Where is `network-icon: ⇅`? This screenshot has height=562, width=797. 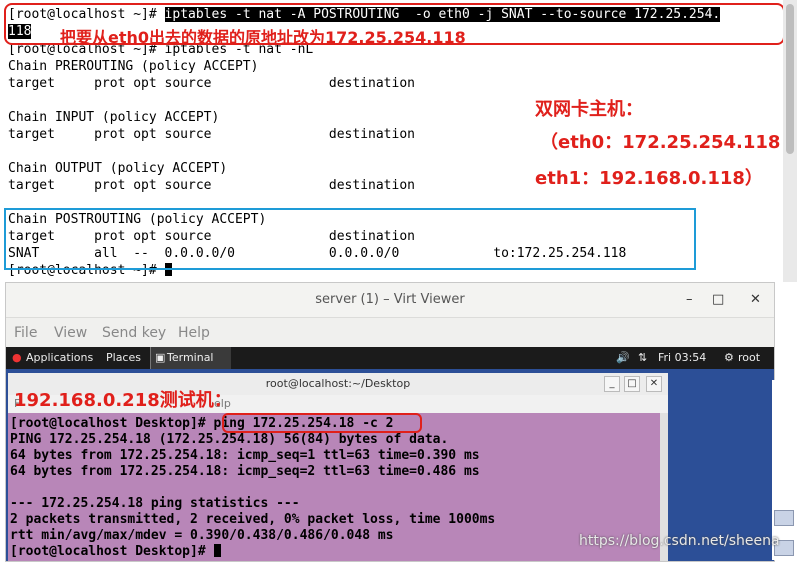
network-icon: ⇅ is located at coordinates (642, 357).